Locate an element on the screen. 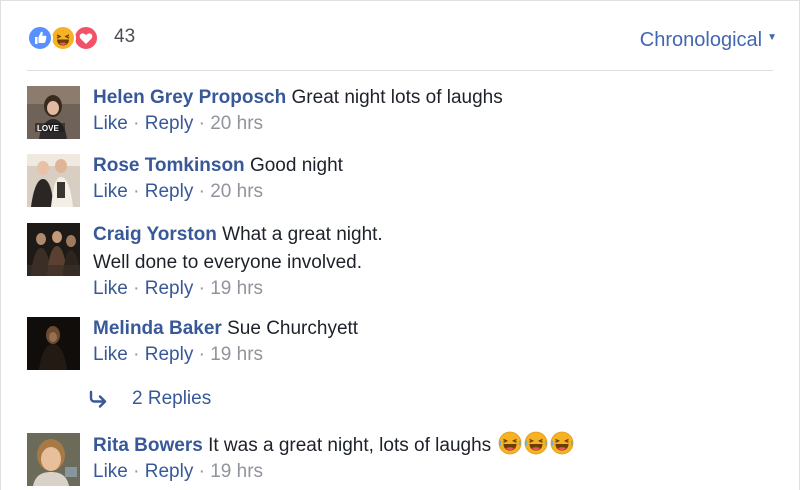  comments-header: 43 Chronological ▼ is located at coordinates (400, 36).